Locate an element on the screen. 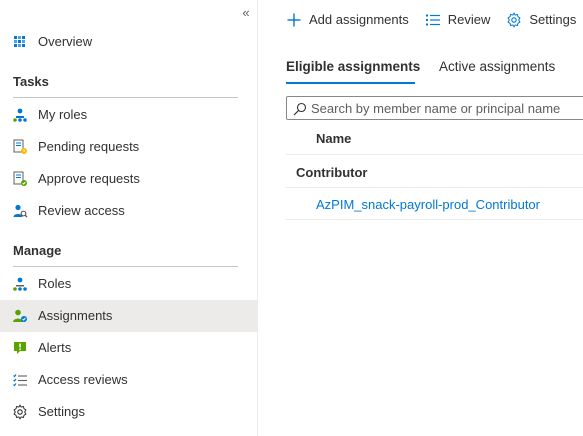 The image size is (583, 436). nav-item-overview: Overview is located at coordinates (129, 42).